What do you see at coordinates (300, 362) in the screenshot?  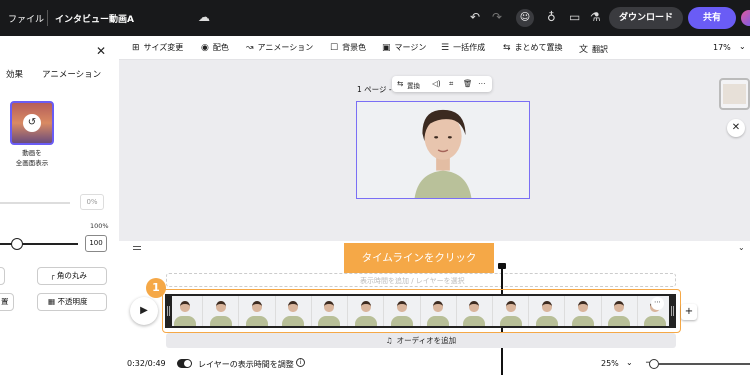 I see `info-icon: i` at bounding box center [300, 362].